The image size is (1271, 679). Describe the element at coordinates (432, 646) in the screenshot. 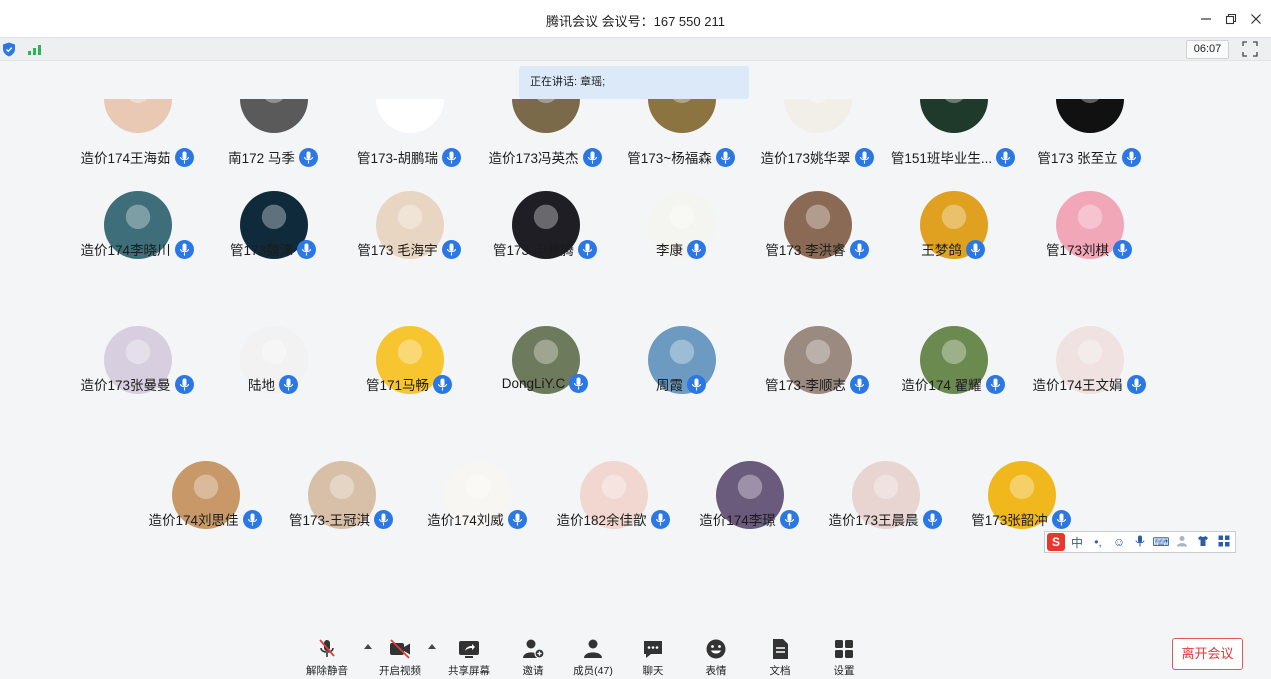

I see `chevron-up-icon` at that location.